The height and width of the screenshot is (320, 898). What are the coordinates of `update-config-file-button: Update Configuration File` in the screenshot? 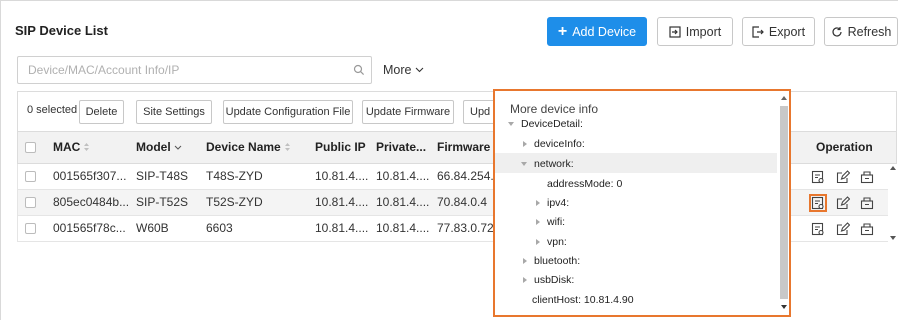 It's located at (288, 112).